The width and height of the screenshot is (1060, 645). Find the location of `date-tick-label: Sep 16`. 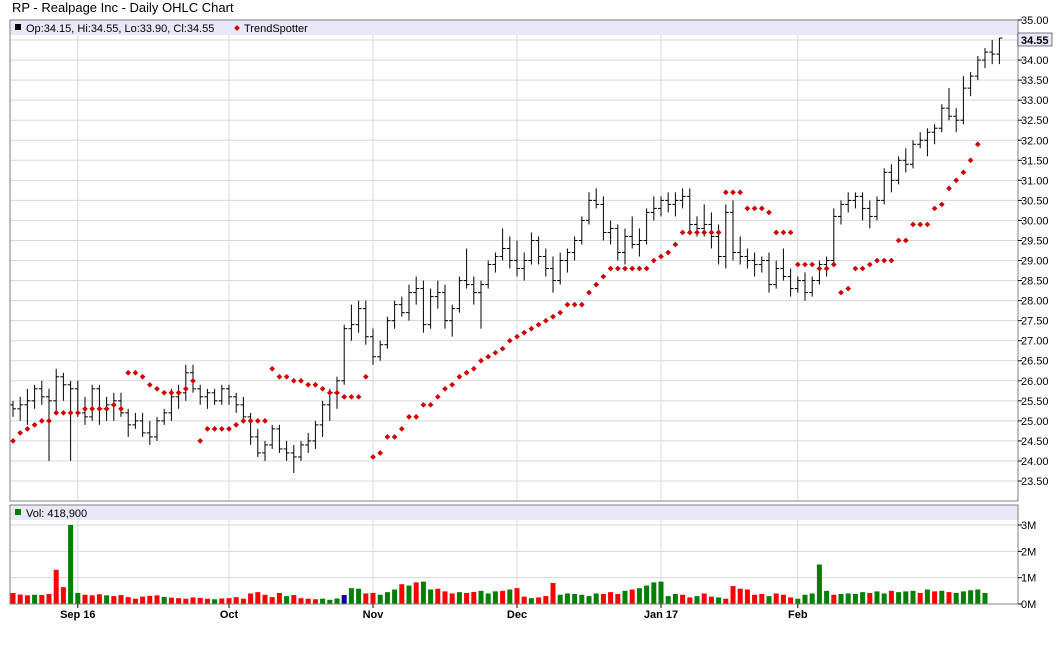

date-tick-label: Sep 16 is located at coordinates (77, 615).